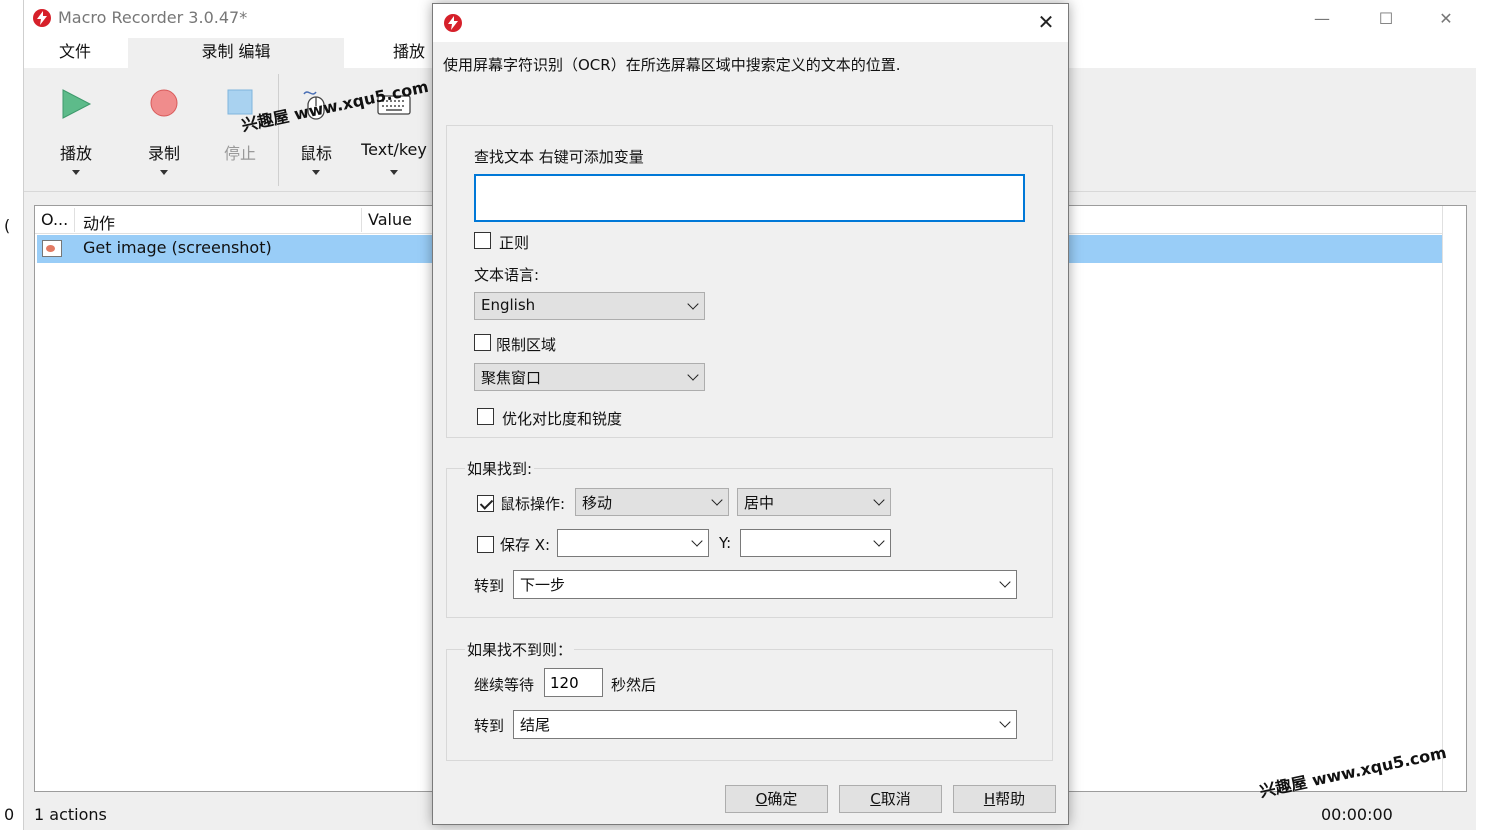  Describe the element at coordinates (749, 198) in the screenshot. I see `search-text-input` at that location.